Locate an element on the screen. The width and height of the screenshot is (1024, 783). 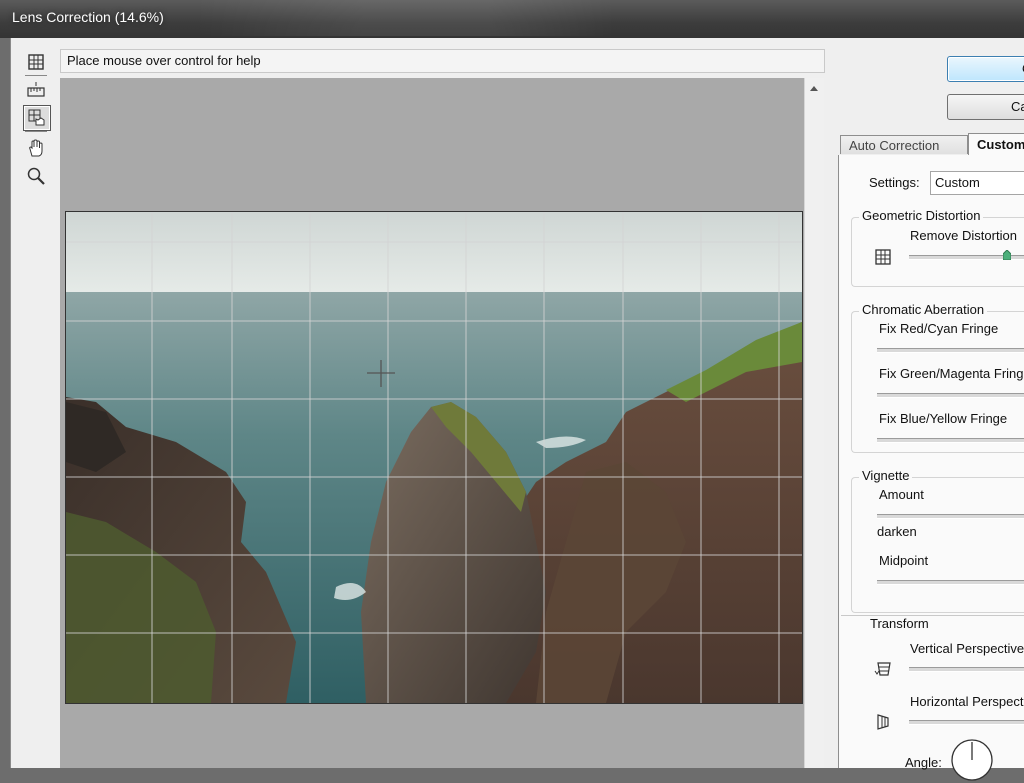
fix-red-cyan-slider is located at coordinates (950, 350).